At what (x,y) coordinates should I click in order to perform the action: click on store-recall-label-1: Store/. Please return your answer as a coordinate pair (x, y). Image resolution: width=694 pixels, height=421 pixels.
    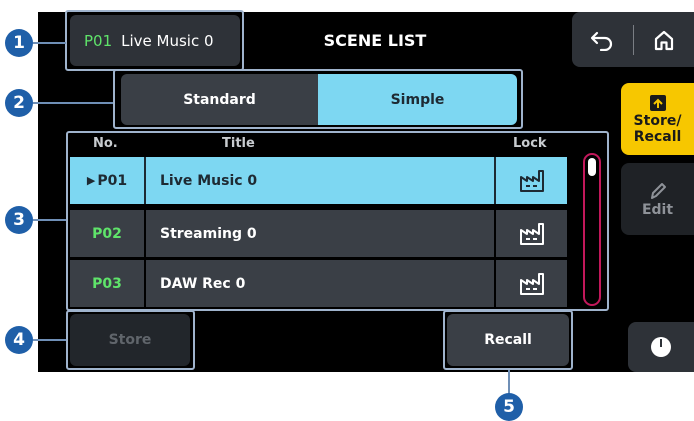
    Looking at the image, I should click on (657, 121).